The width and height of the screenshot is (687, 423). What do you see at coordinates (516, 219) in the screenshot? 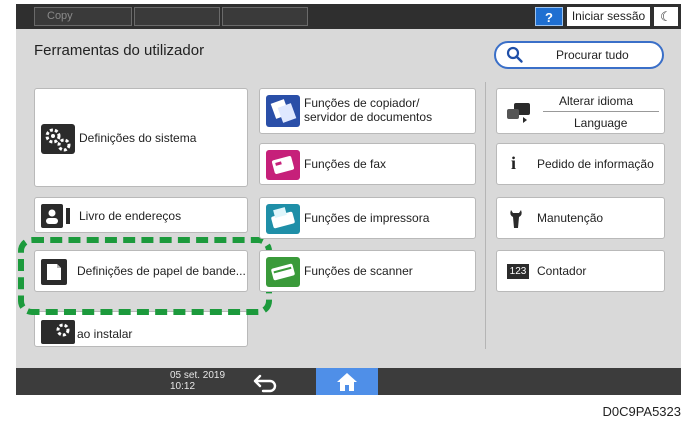
I see `wrench-icon` at bounding box center [516, 219].